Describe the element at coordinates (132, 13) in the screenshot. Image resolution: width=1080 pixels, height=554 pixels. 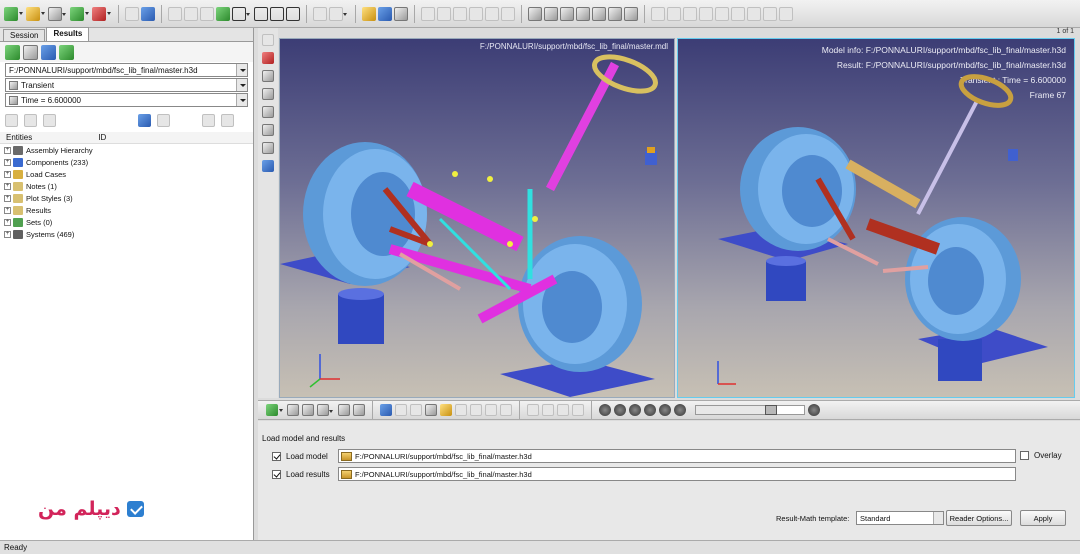
I see `undo-icon` at that location.